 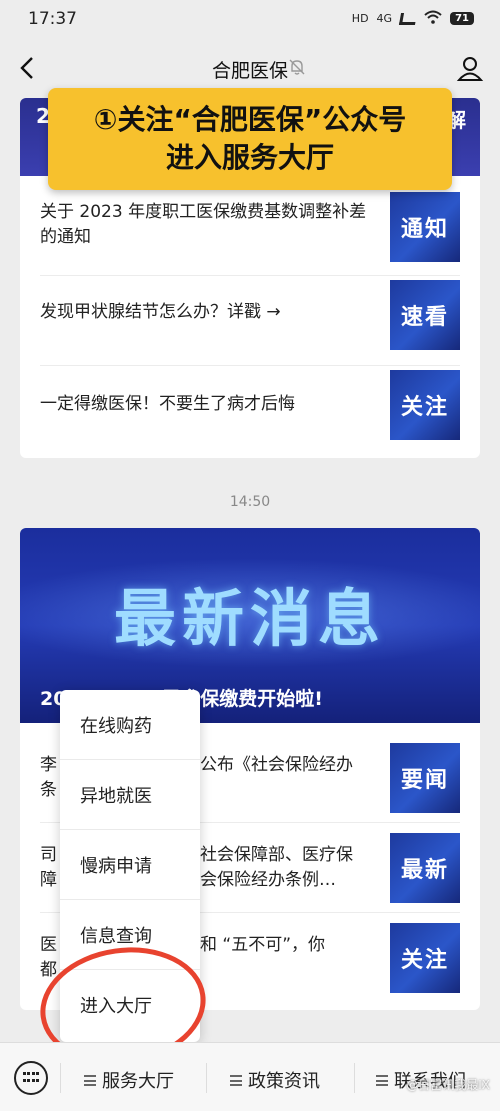 What do you see at coordinates (167, 404) in the screenshot?
I see `list-item-title: 一定得缴医保！不要生了病才后悔` at bounding box center [167, 404].